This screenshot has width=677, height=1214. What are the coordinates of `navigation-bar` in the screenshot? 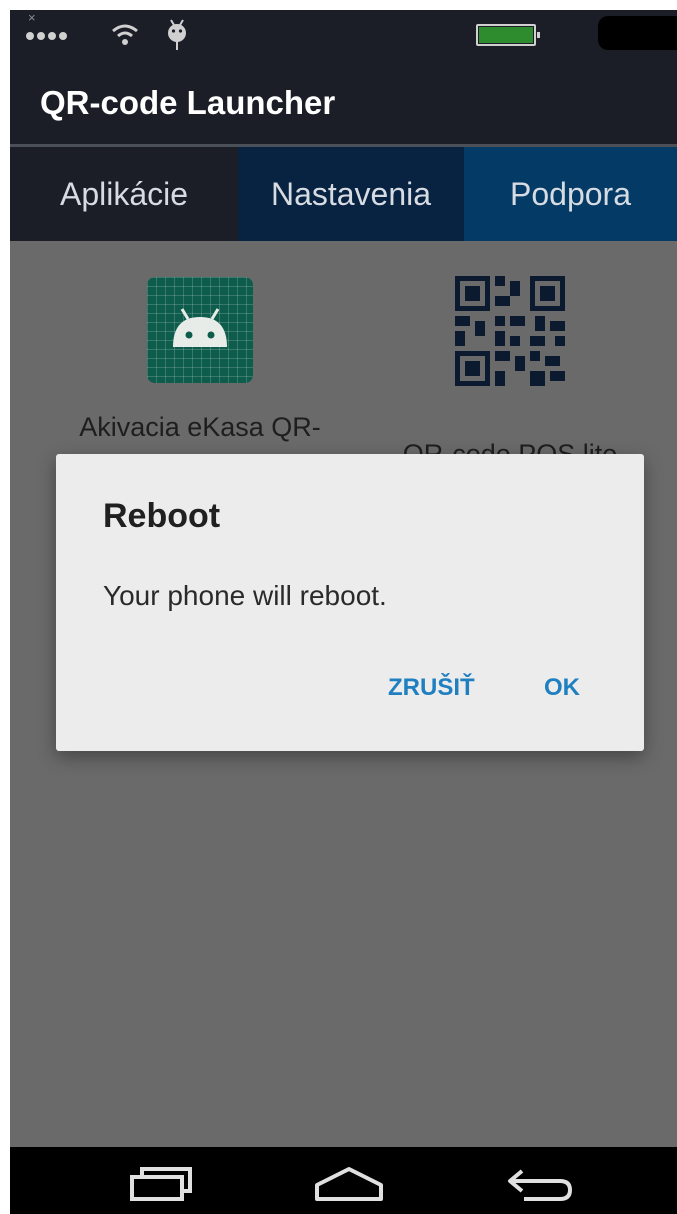 It's located at (343, 1180).